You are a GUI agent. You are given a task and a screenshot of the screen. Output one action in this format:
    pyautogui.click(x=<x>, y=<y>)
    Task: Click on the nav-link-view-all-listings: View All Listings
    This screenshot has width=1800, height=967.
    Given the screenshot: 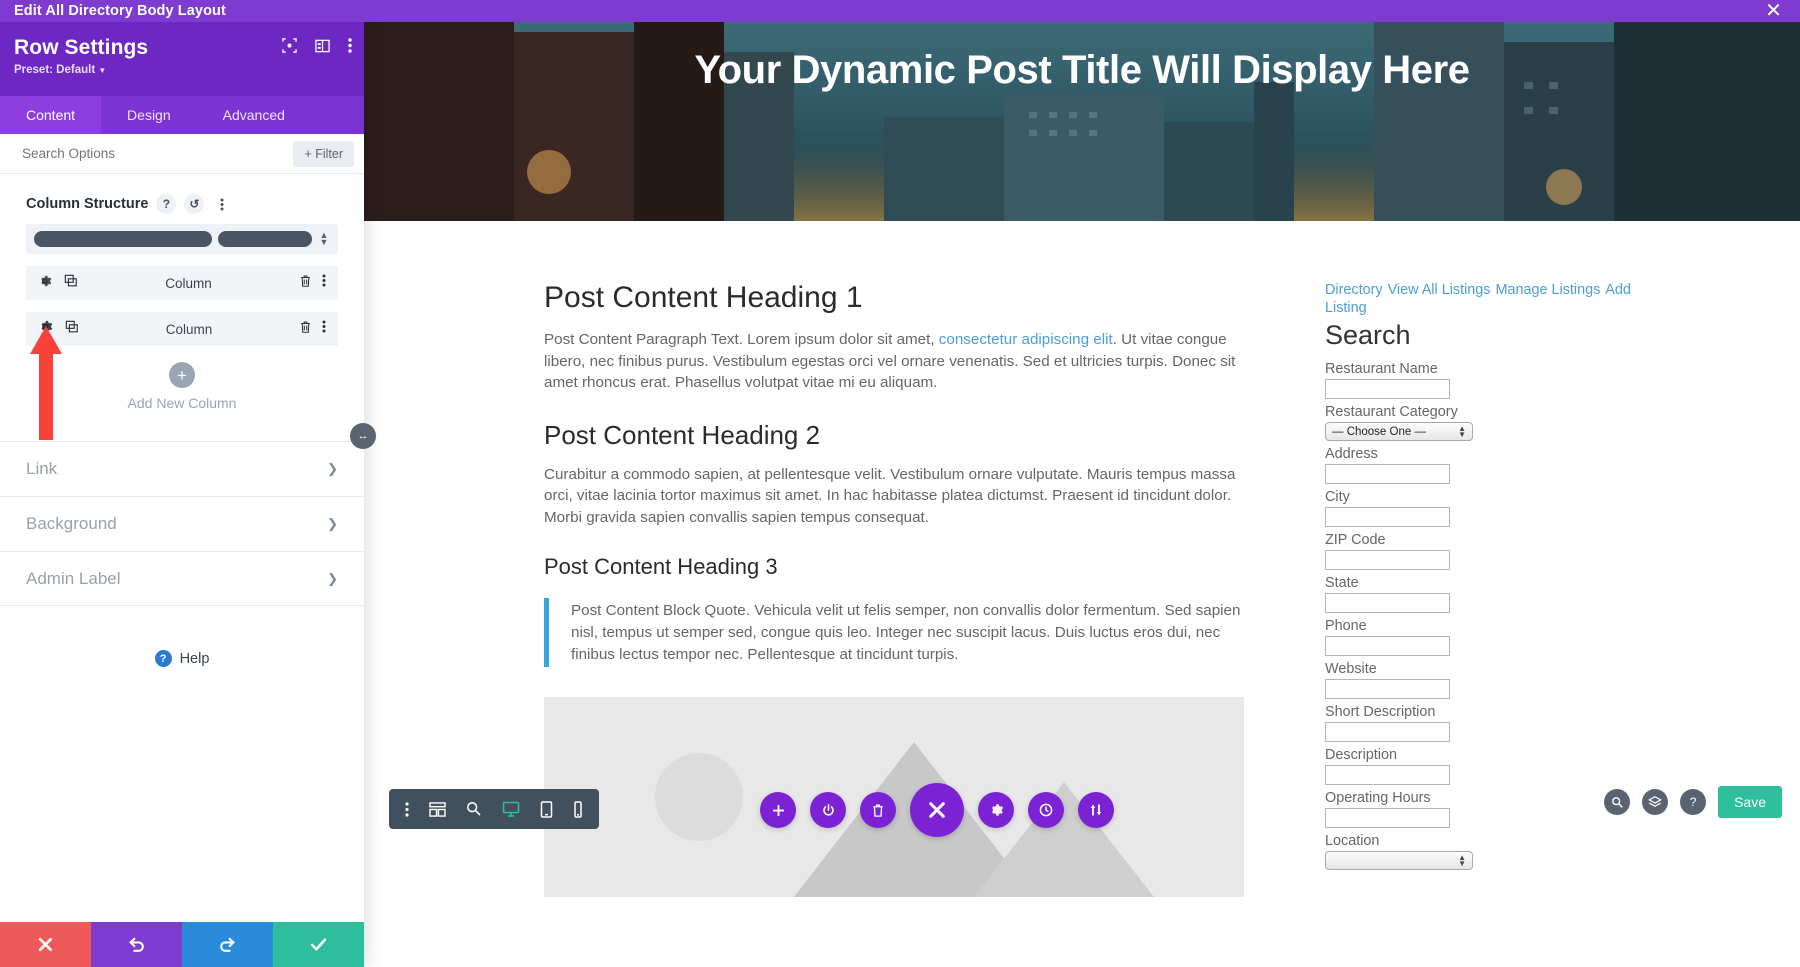 What is the action you would take?
    pyautogui.click(x=1439, y=290)
    